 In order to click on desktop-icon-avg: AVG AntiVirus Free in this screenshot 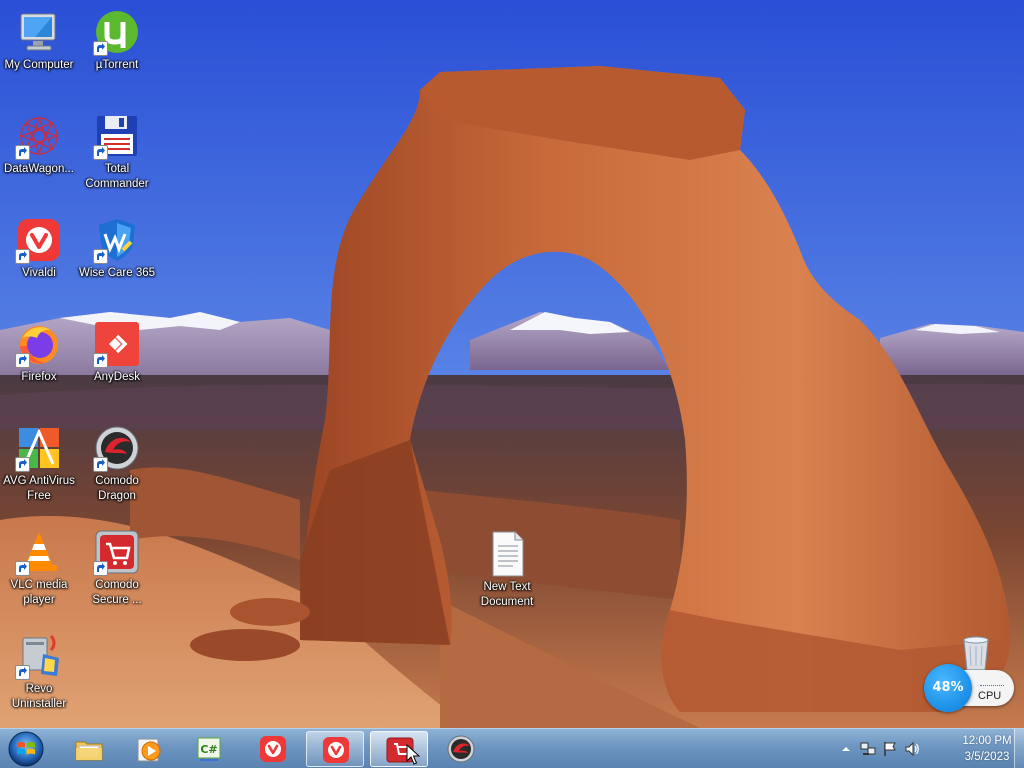, I will do `click(39, 464)`.